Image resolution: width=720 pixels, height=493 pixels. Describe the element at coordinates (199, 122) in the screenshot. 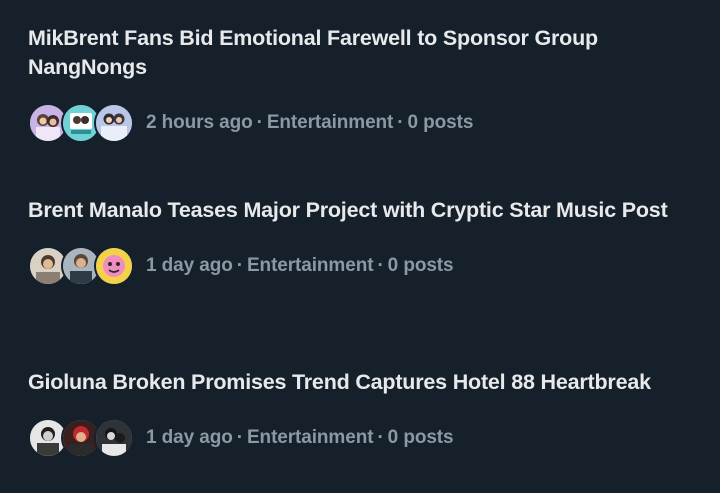

I see `story-time: 2 hours ago` at that location.